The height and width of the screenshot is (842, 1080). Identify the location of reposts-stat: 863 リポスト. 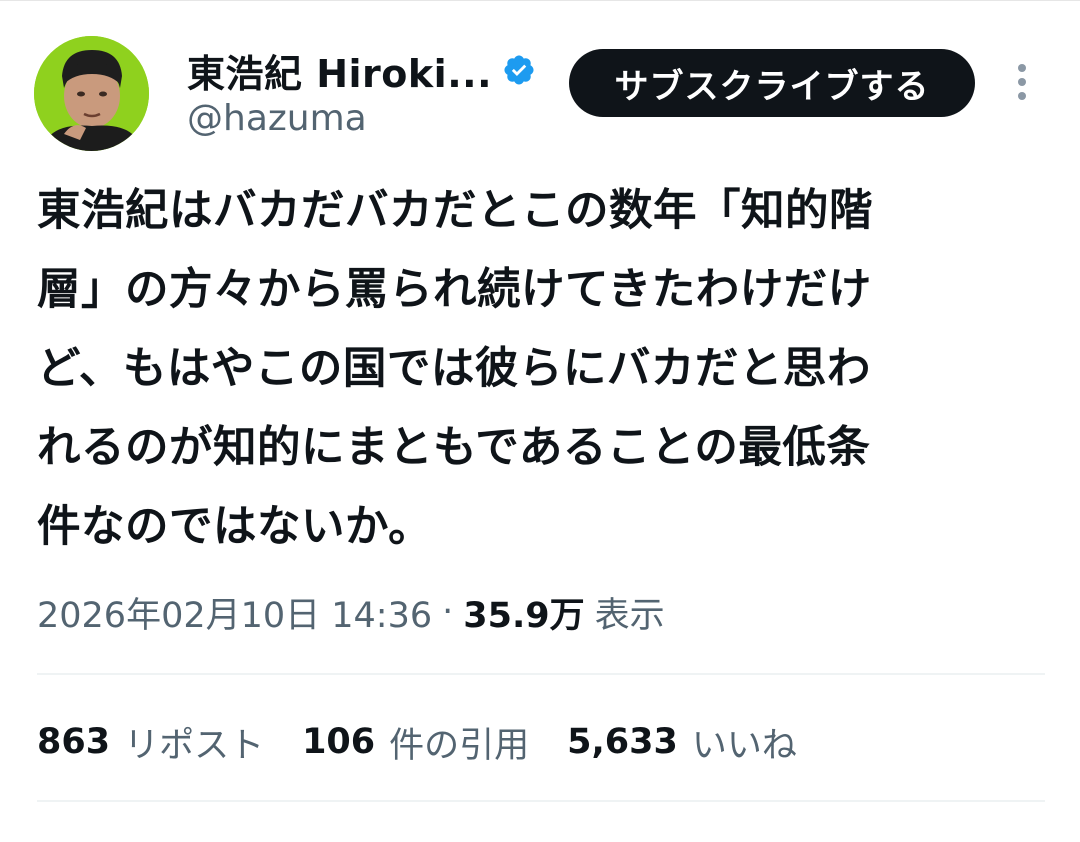
(150, 742).